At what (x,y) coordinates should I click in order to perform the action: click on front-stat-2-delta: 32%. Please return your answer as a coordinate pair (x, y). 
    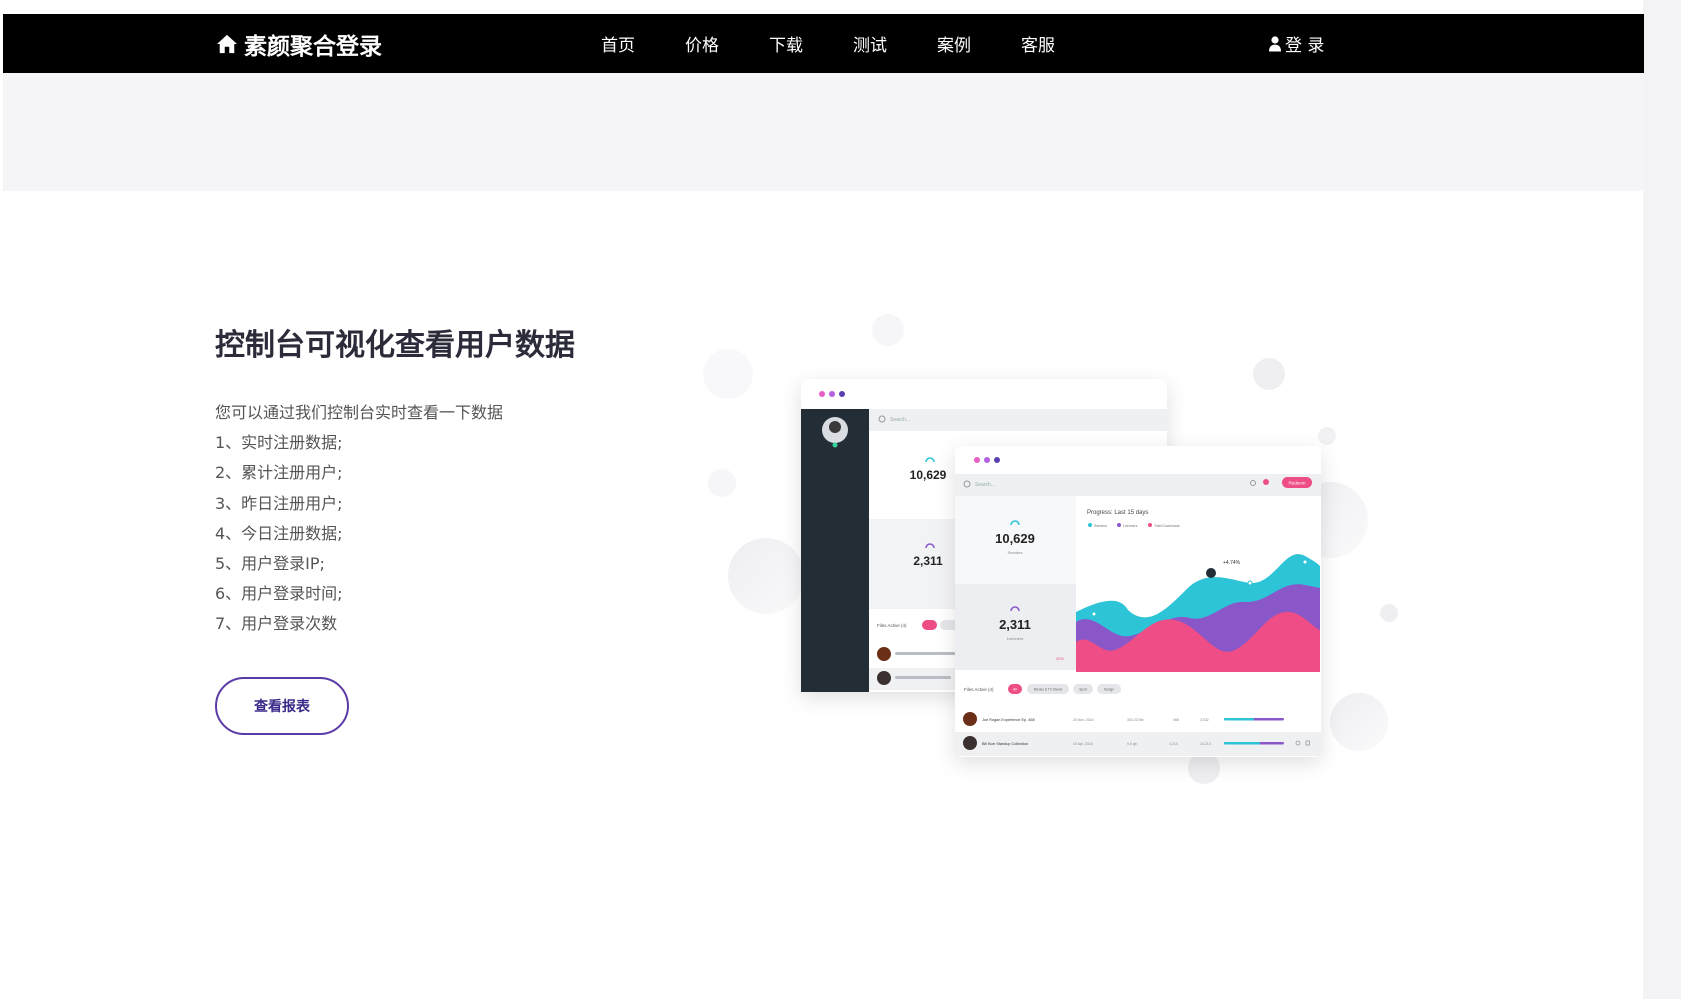
    Looking at the image, I should click on (1060, 658).